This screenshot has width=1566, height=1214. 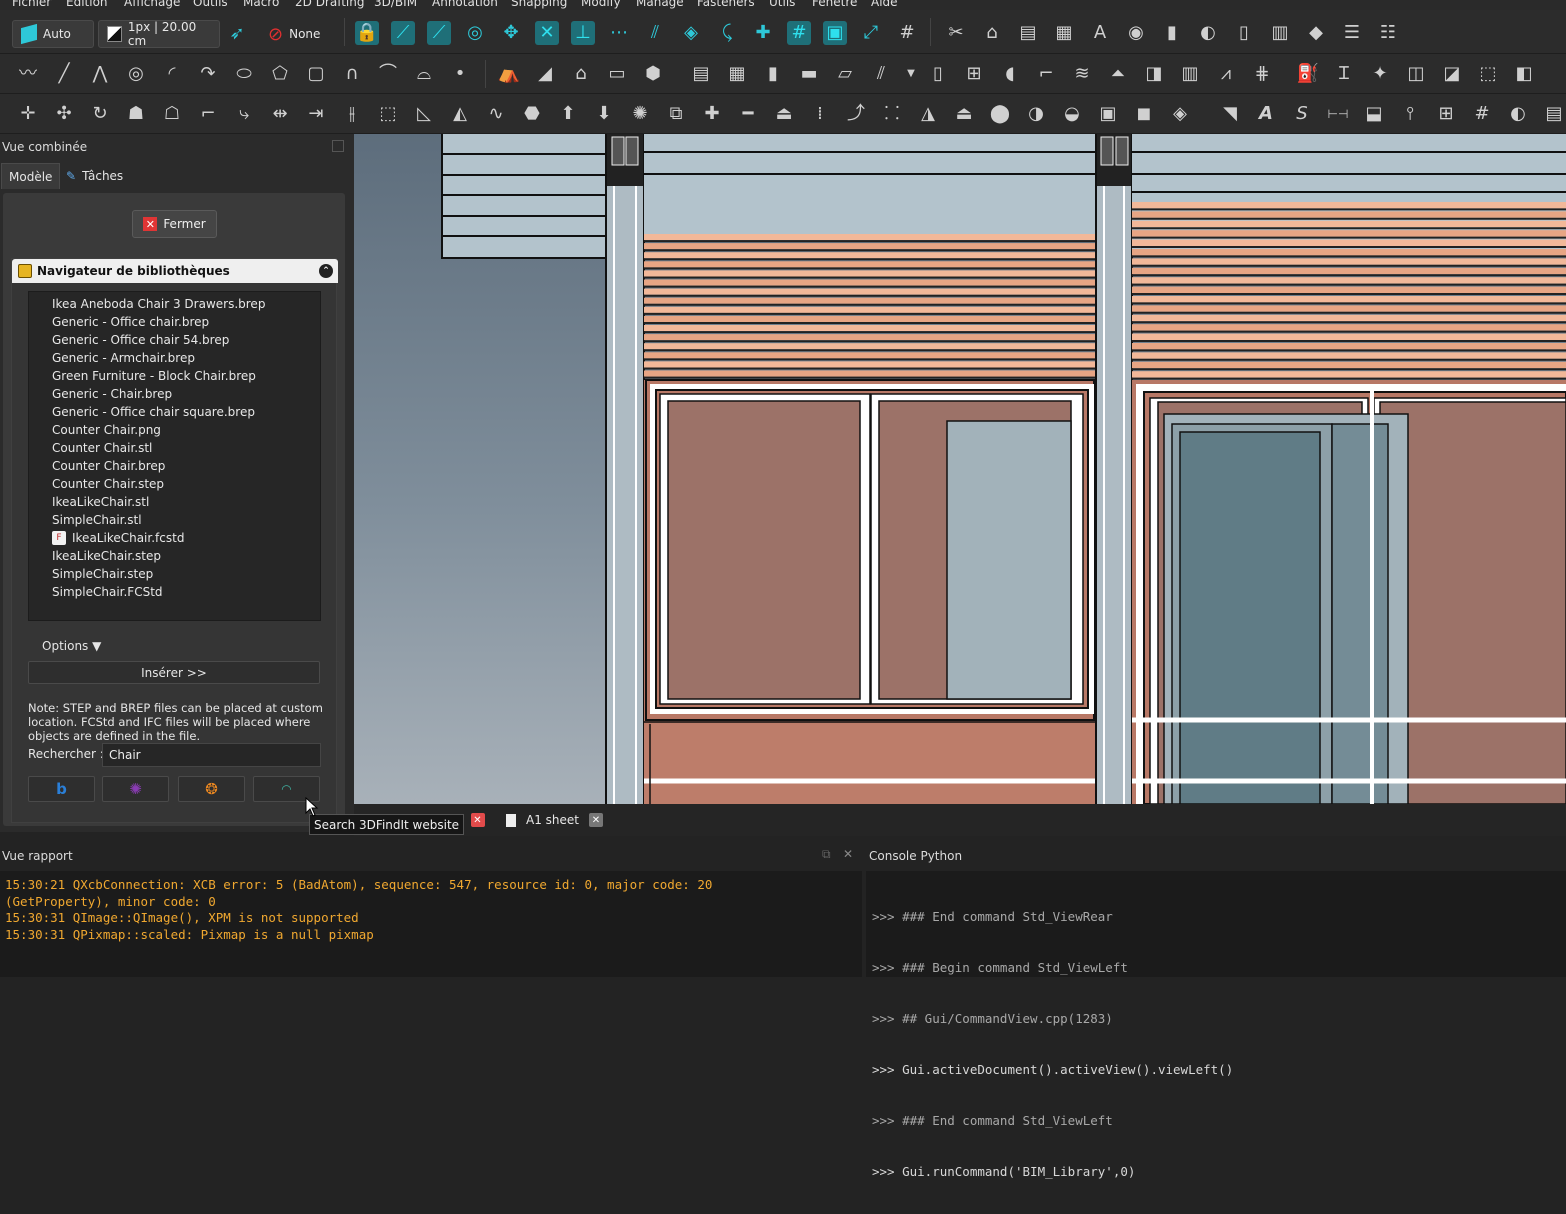 What do you see at coordinates (928, 114) in the screenshot?
I see `mirror-bim-icon: ◮` at bounding box center [928, 114].